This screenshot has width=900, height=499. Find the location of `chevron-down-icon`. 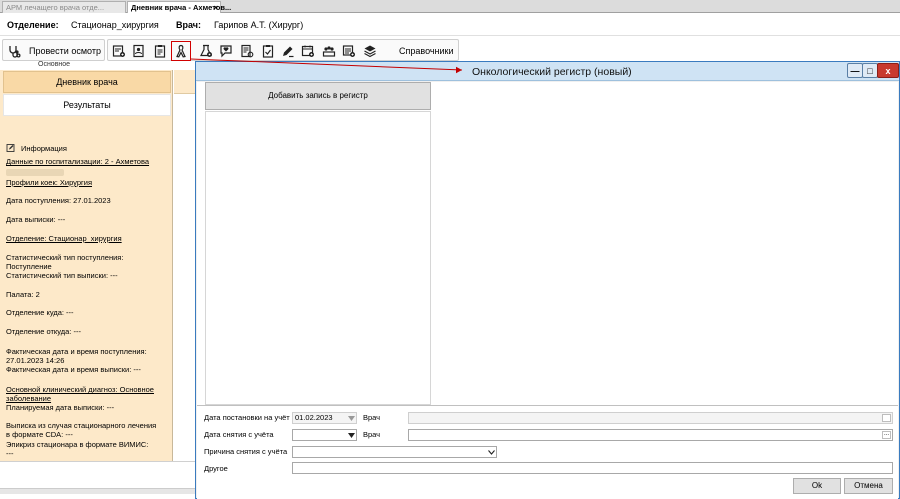

chevron-down-icon is located at coordinates (491, 452).